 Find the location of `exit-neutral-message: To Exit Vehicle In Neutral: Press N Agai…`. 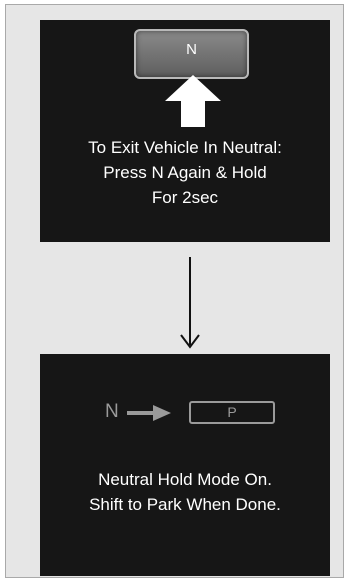

exit-neutral-message: To Exit Vehicle In Neutral: Press N Agai… is located at coordinates (185, 172).